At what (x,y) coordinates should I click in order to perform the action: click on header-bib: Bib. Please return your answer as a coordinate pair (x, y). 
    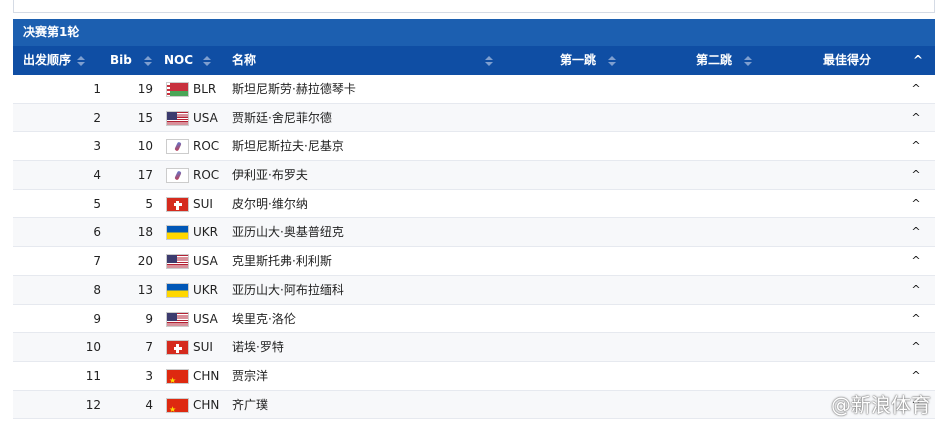
    Looking at the image, I should click on (131, 60).